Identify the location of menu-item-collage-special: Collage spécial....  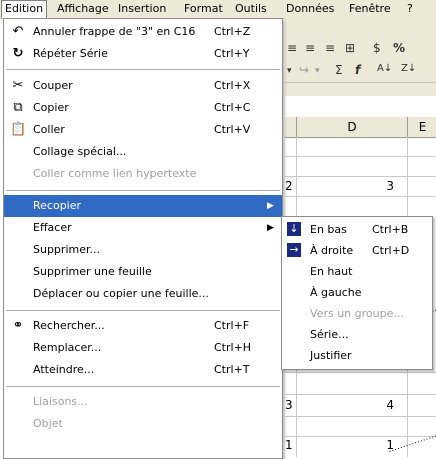
(143, 152).